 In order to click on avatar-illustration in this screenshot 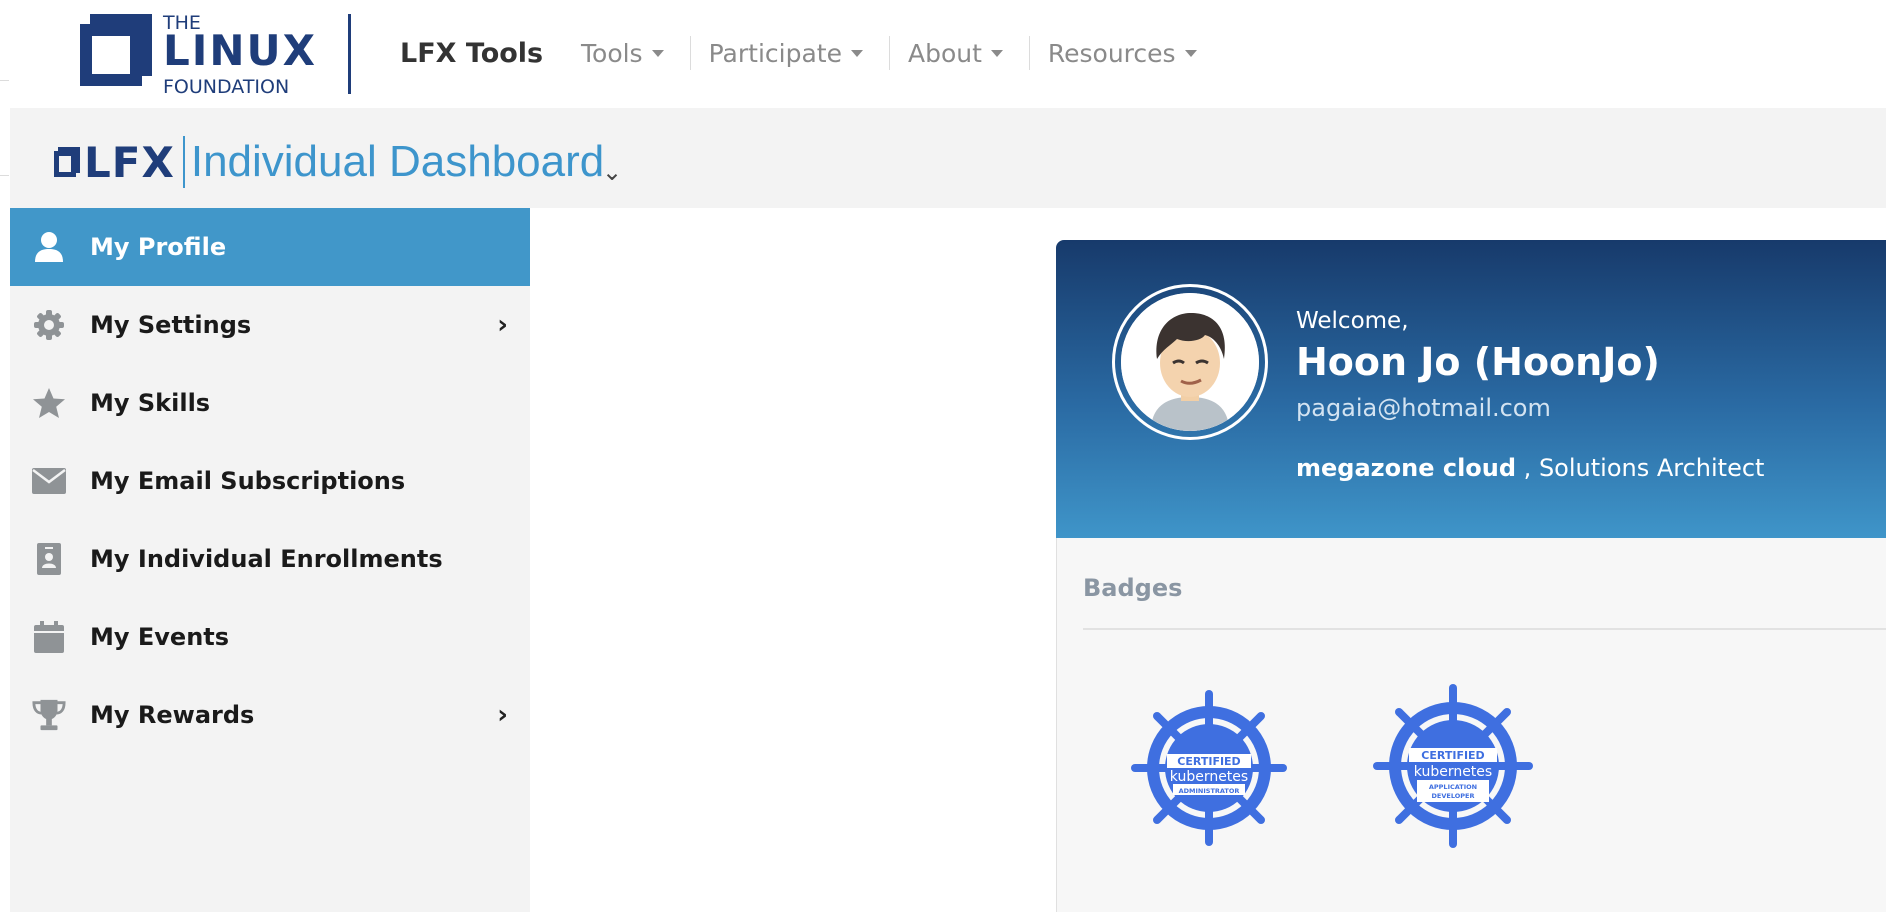, I will do `click(1190, 362)`.